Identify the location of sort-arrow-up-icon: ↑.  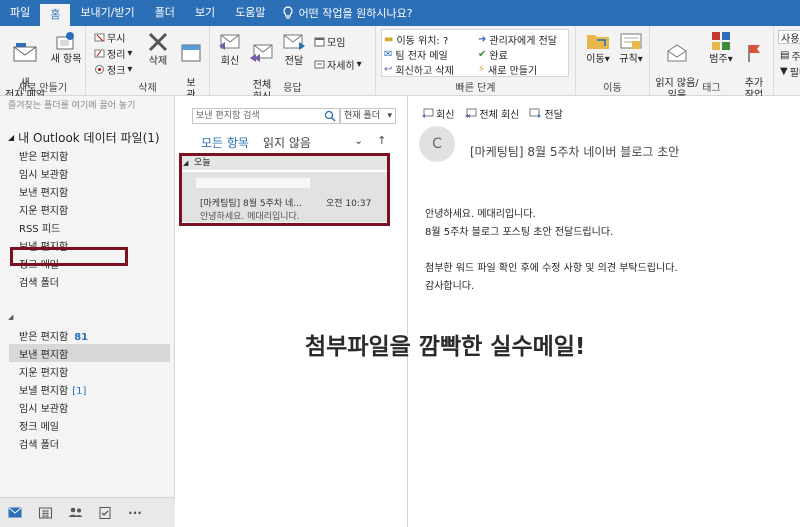
(381, 140).